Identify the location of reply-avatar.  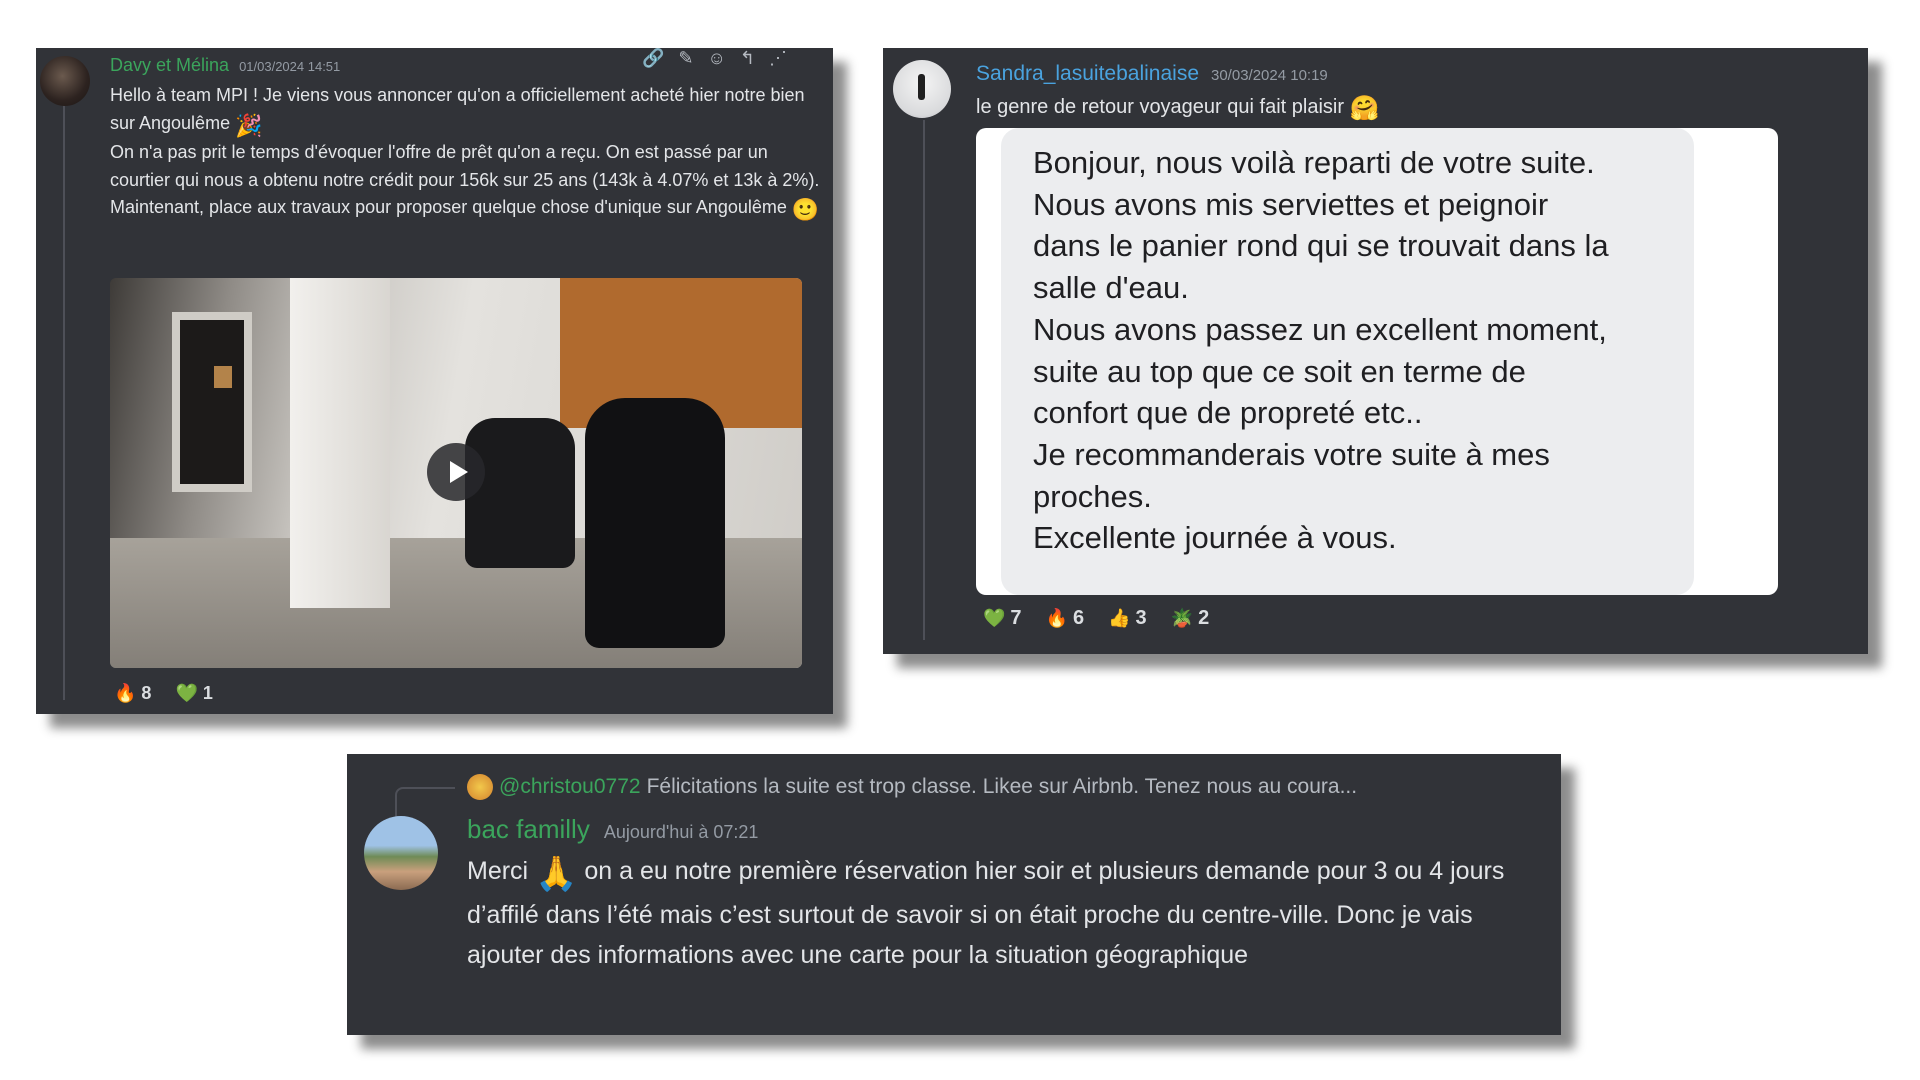
(480, 787).